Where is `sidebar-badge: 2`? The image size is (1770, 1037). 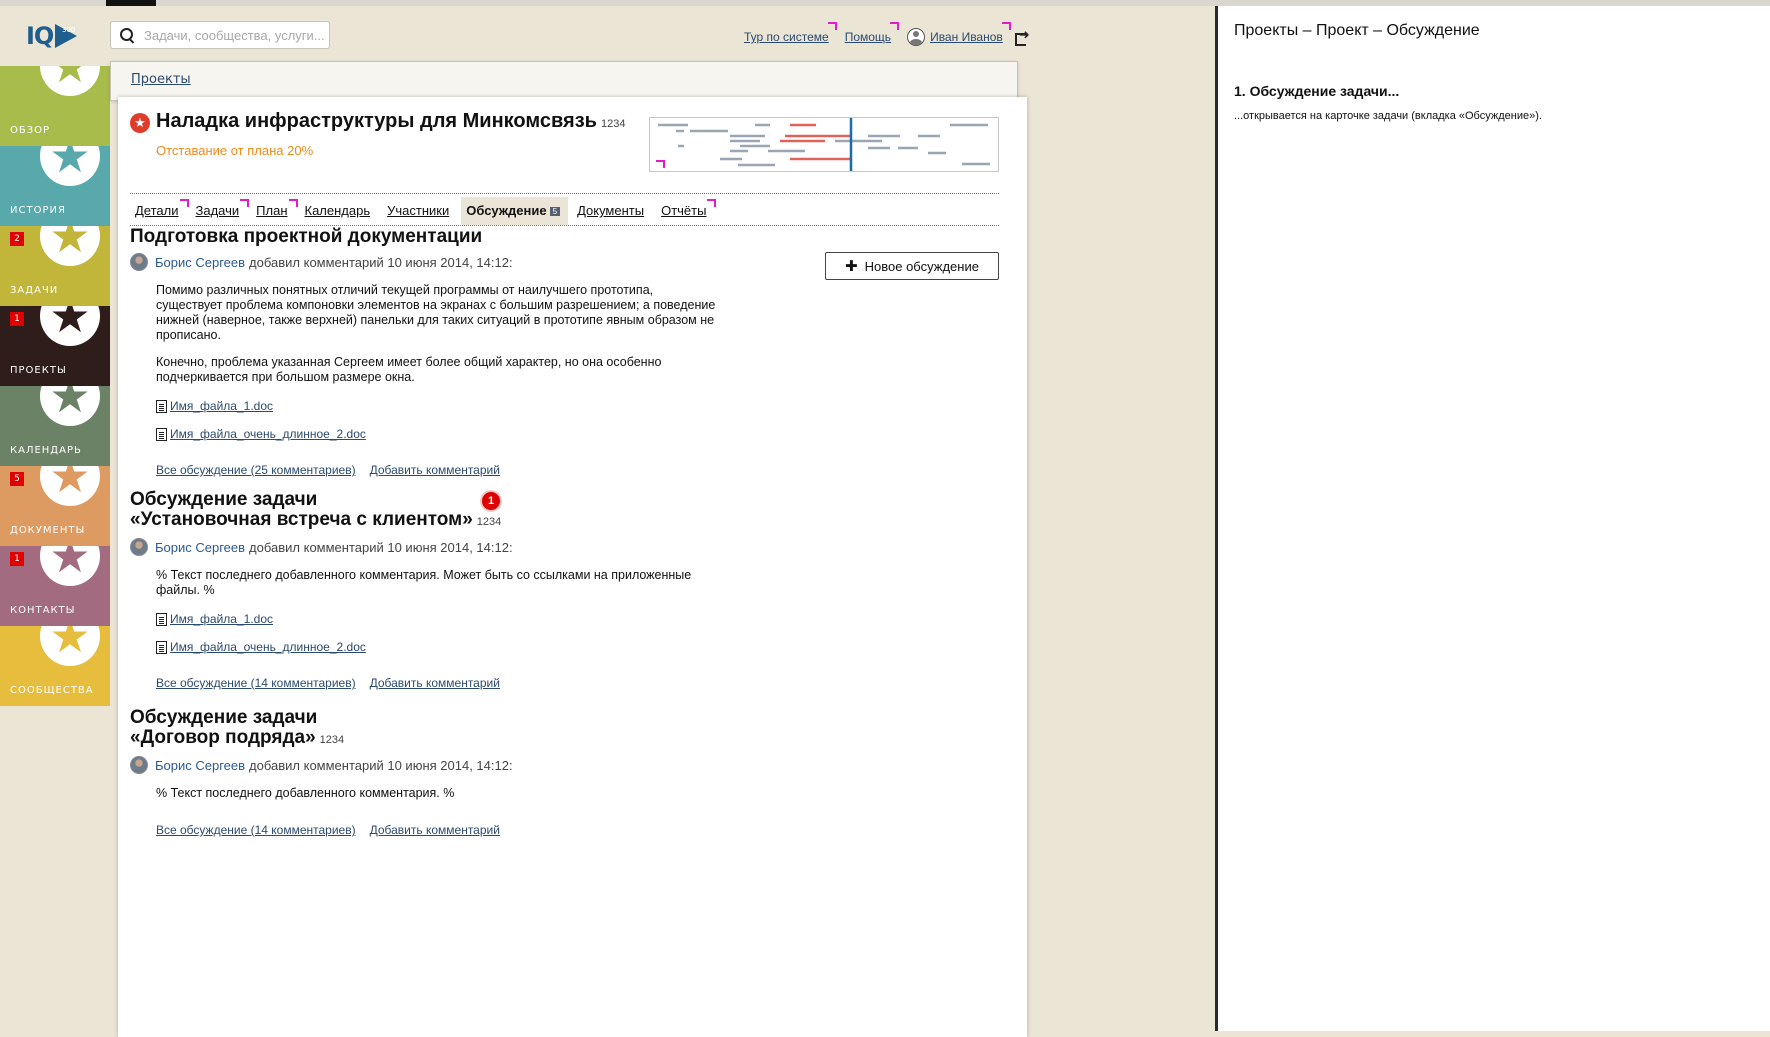 sidebar-badge: 2 is located at coordinates (17, 239).